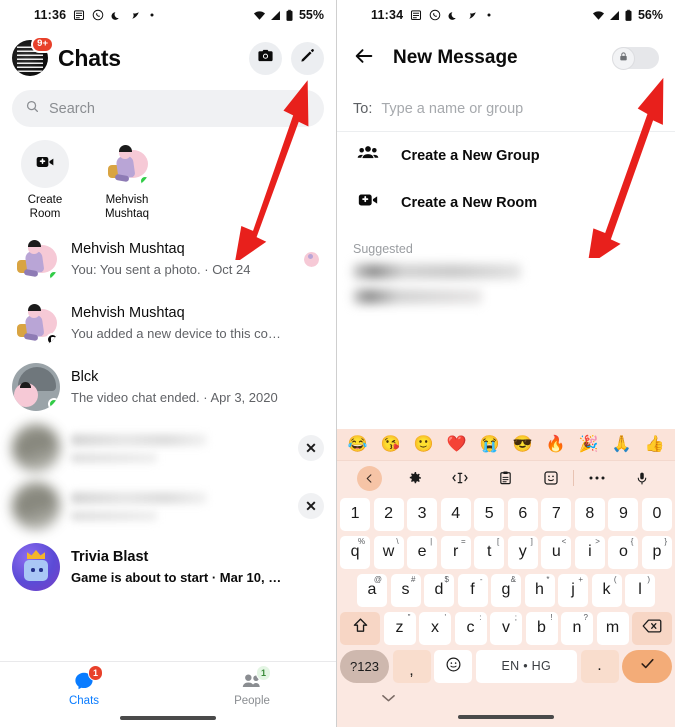 The width and height of the screenshot is (675, 727). I want to click on key: < u, so click(556, 552).